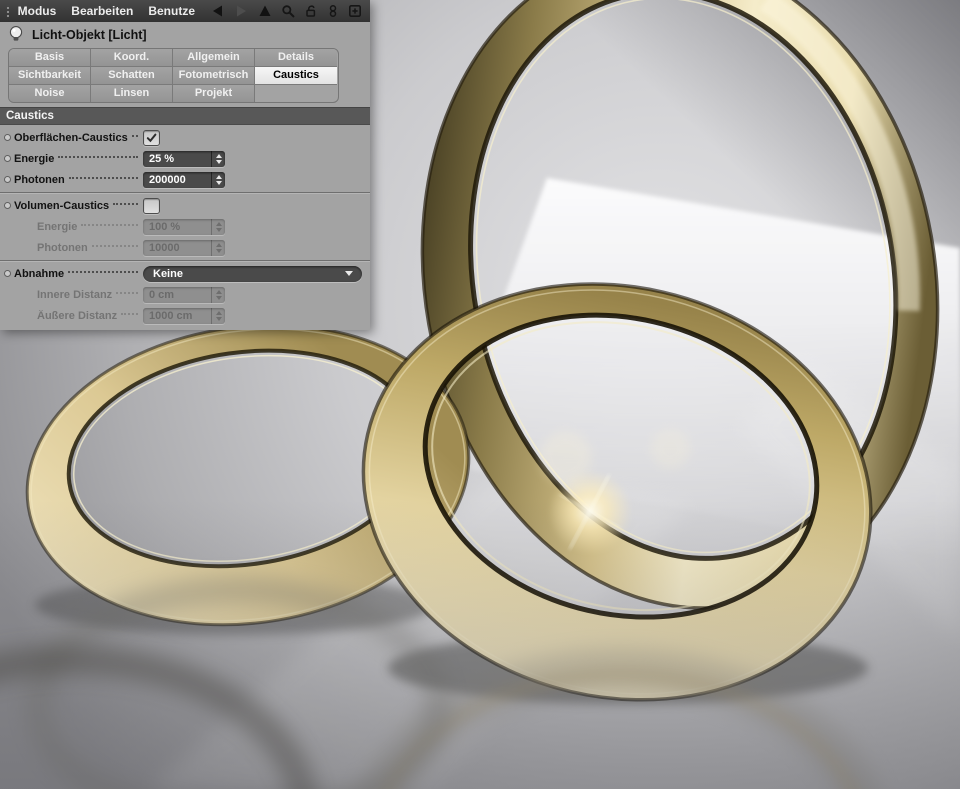  I want to click on stepper-value: 200000, so click(177, 180).